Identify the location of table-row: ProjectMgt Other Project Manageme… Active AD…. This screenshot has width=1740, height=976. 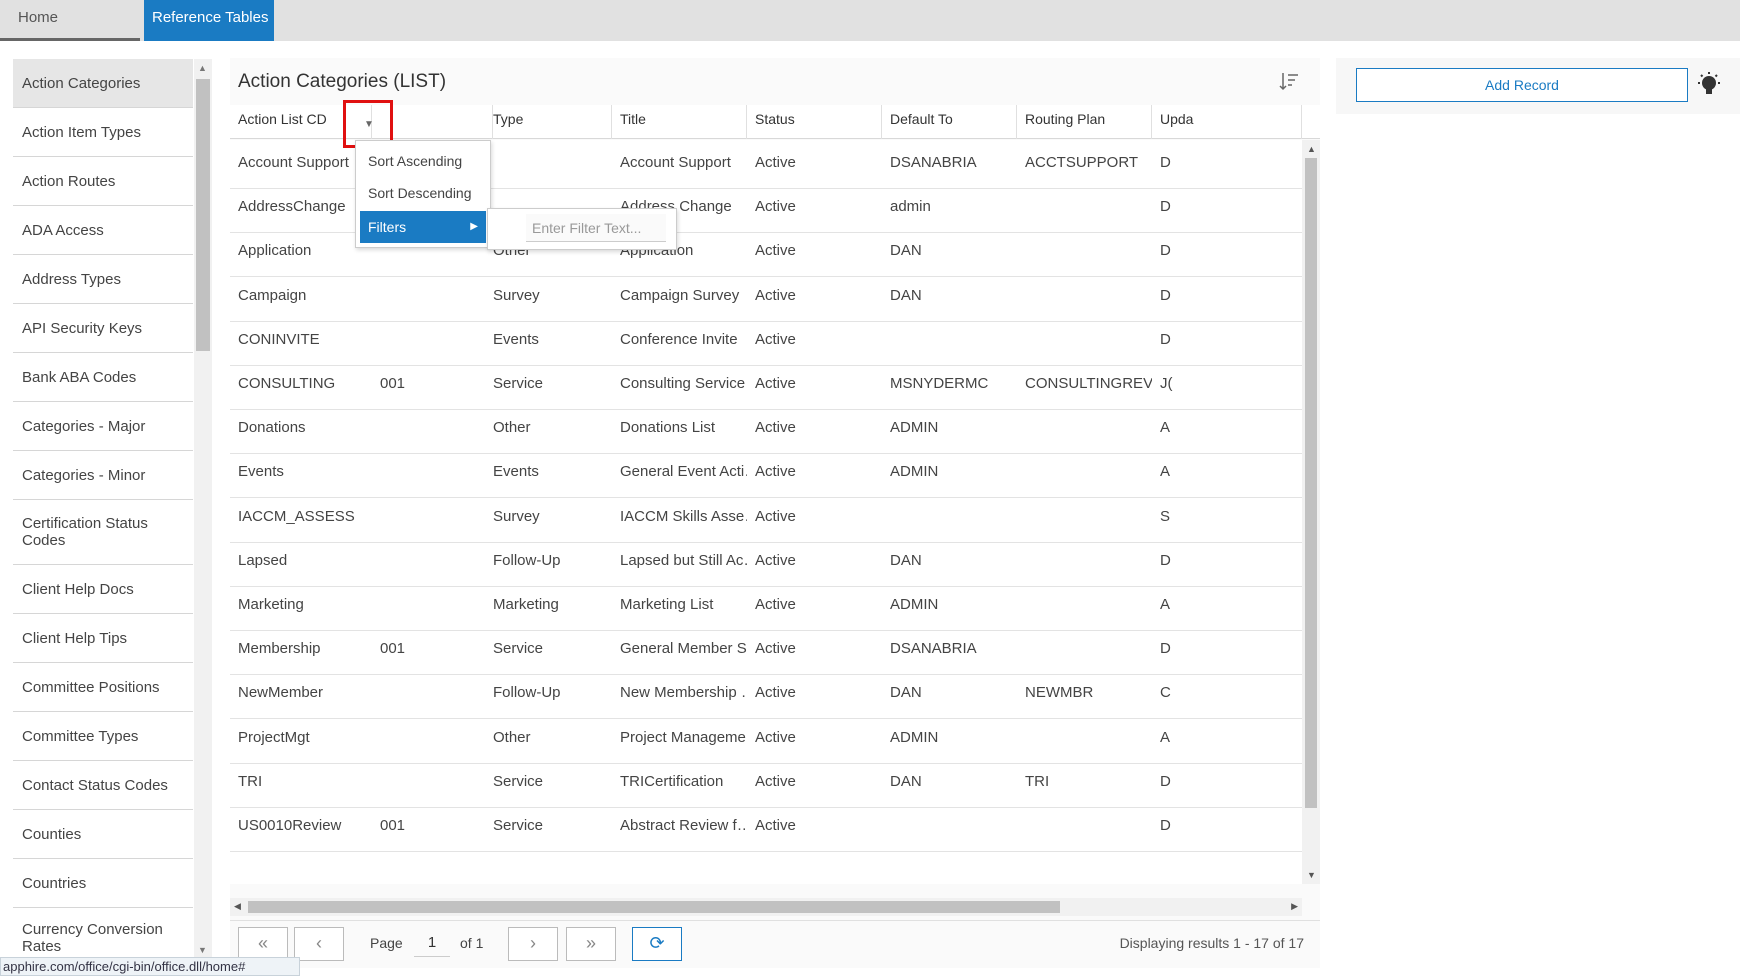
(766, 739).